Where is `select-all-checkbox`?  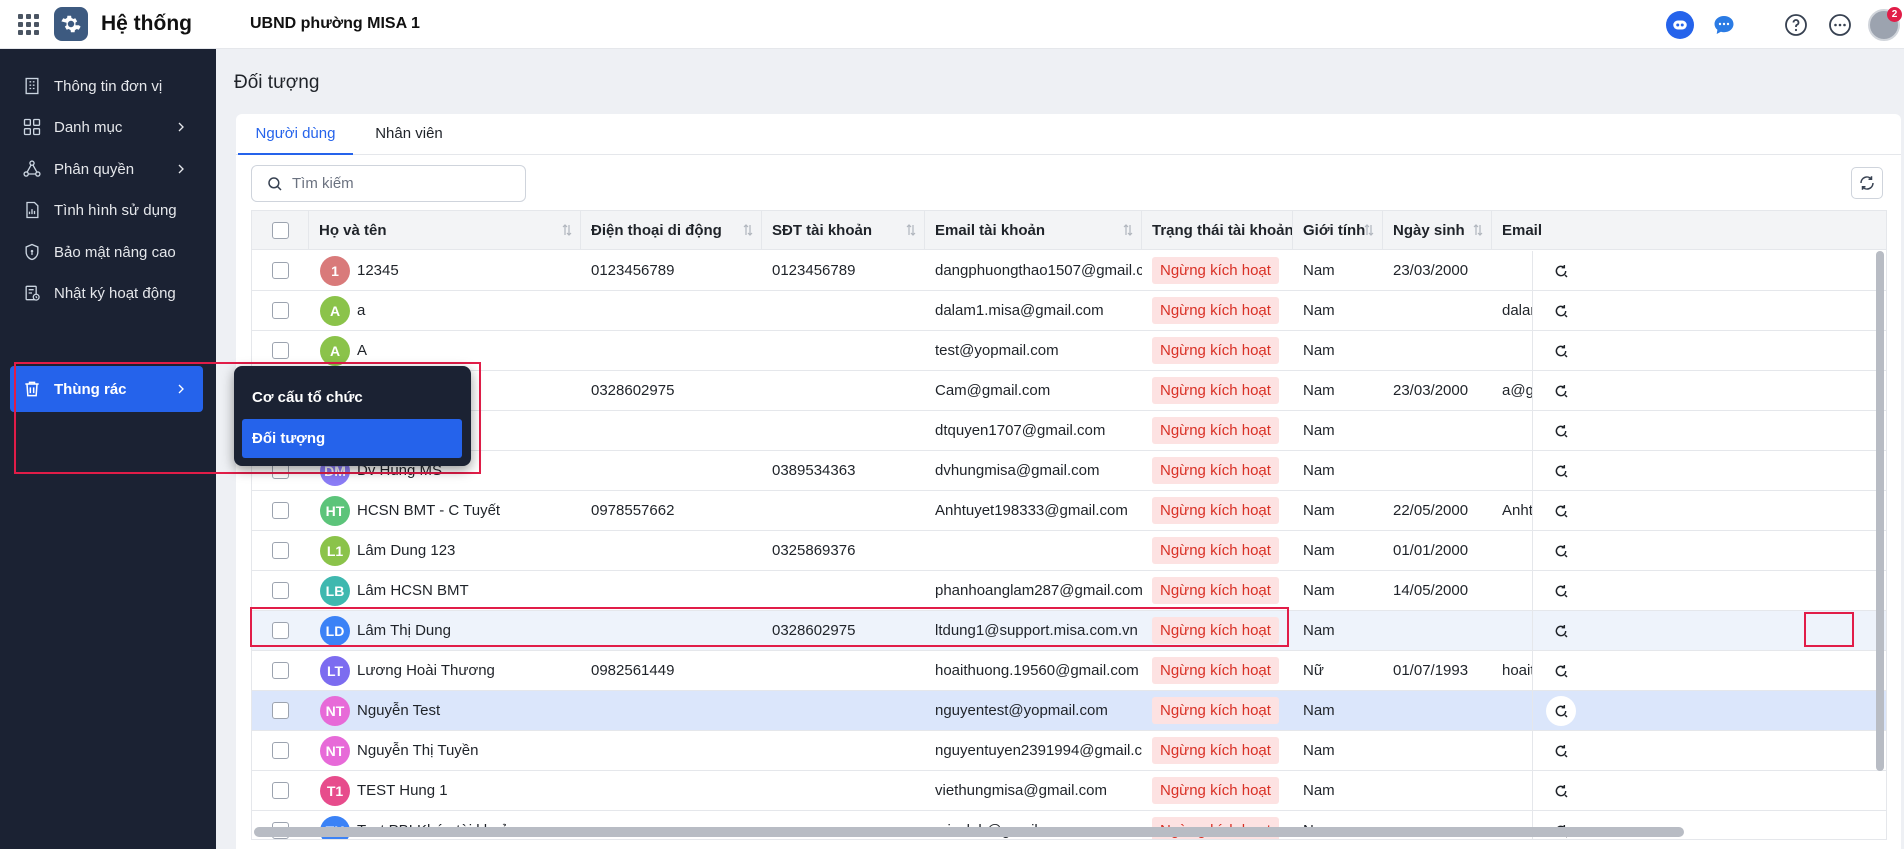 select-all-checkbox is located at coordinates (280, 230).